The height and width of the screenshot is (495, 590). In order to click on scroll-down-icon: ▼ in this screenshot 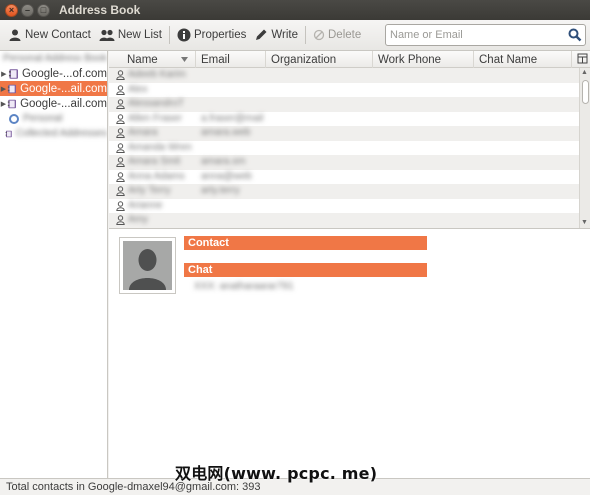, I will do `click(584, 222)`.